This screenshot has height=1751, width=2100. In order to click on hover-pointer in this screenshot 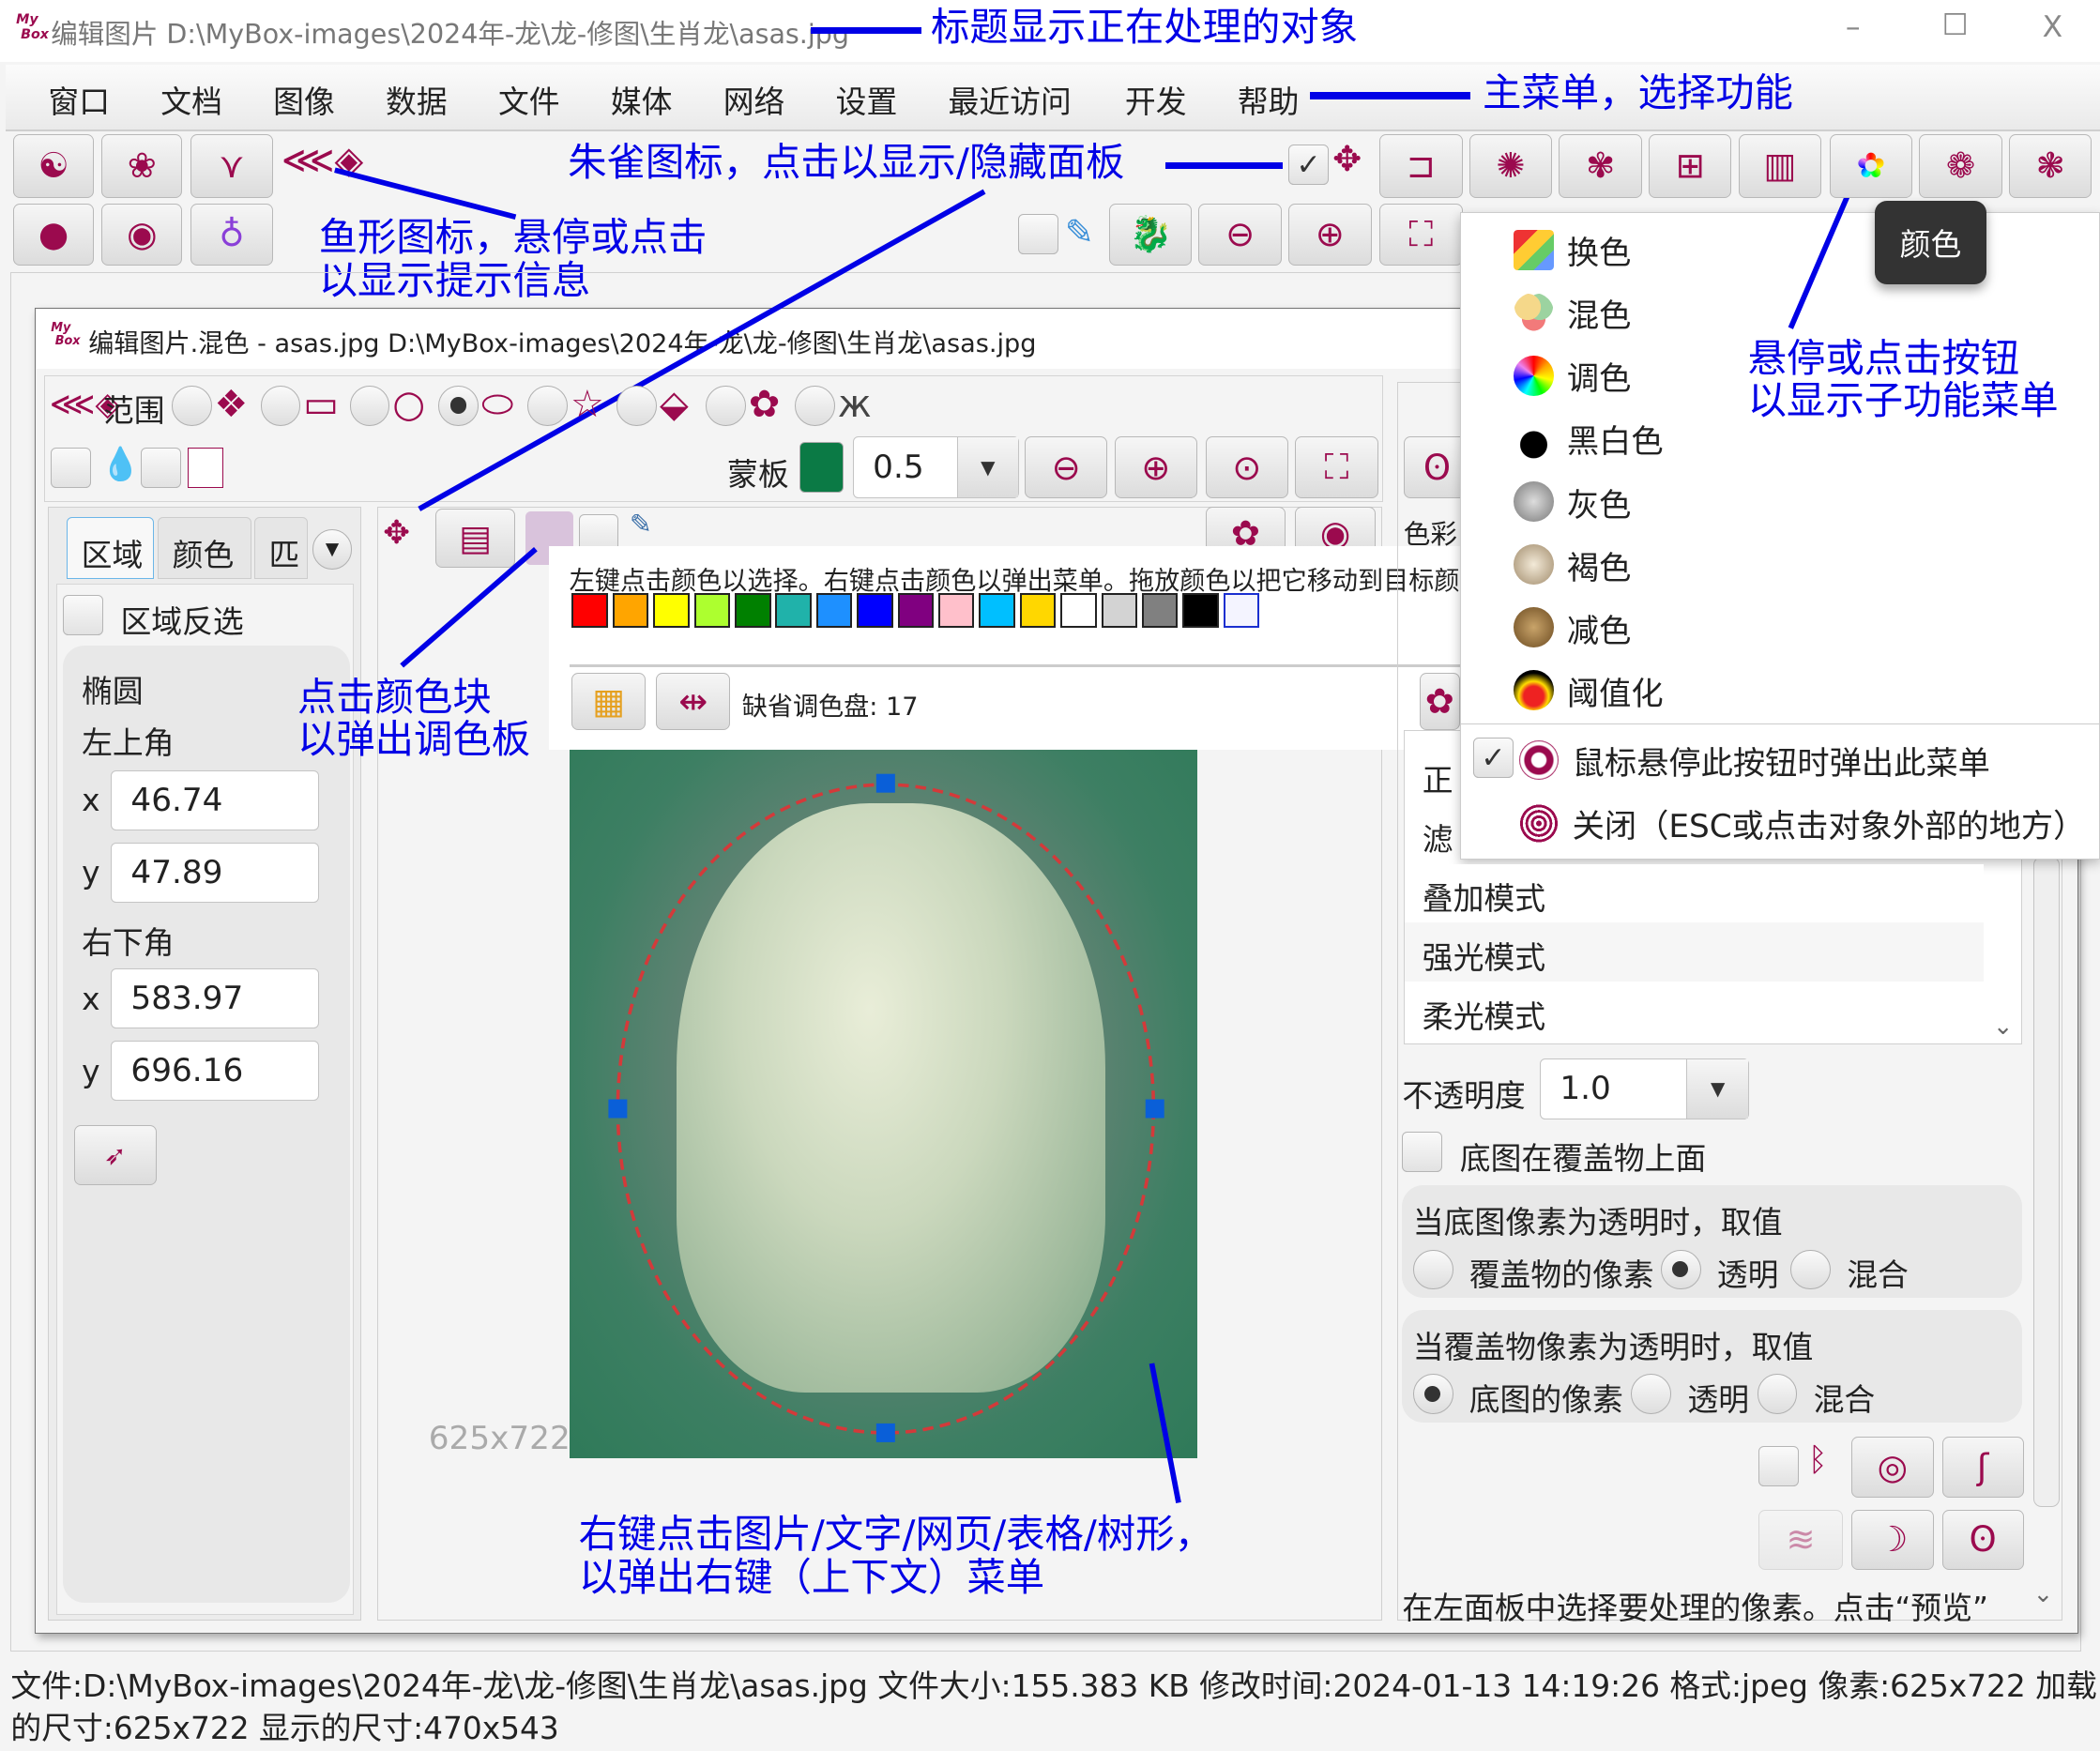, I will do `click(1819, 260)`.